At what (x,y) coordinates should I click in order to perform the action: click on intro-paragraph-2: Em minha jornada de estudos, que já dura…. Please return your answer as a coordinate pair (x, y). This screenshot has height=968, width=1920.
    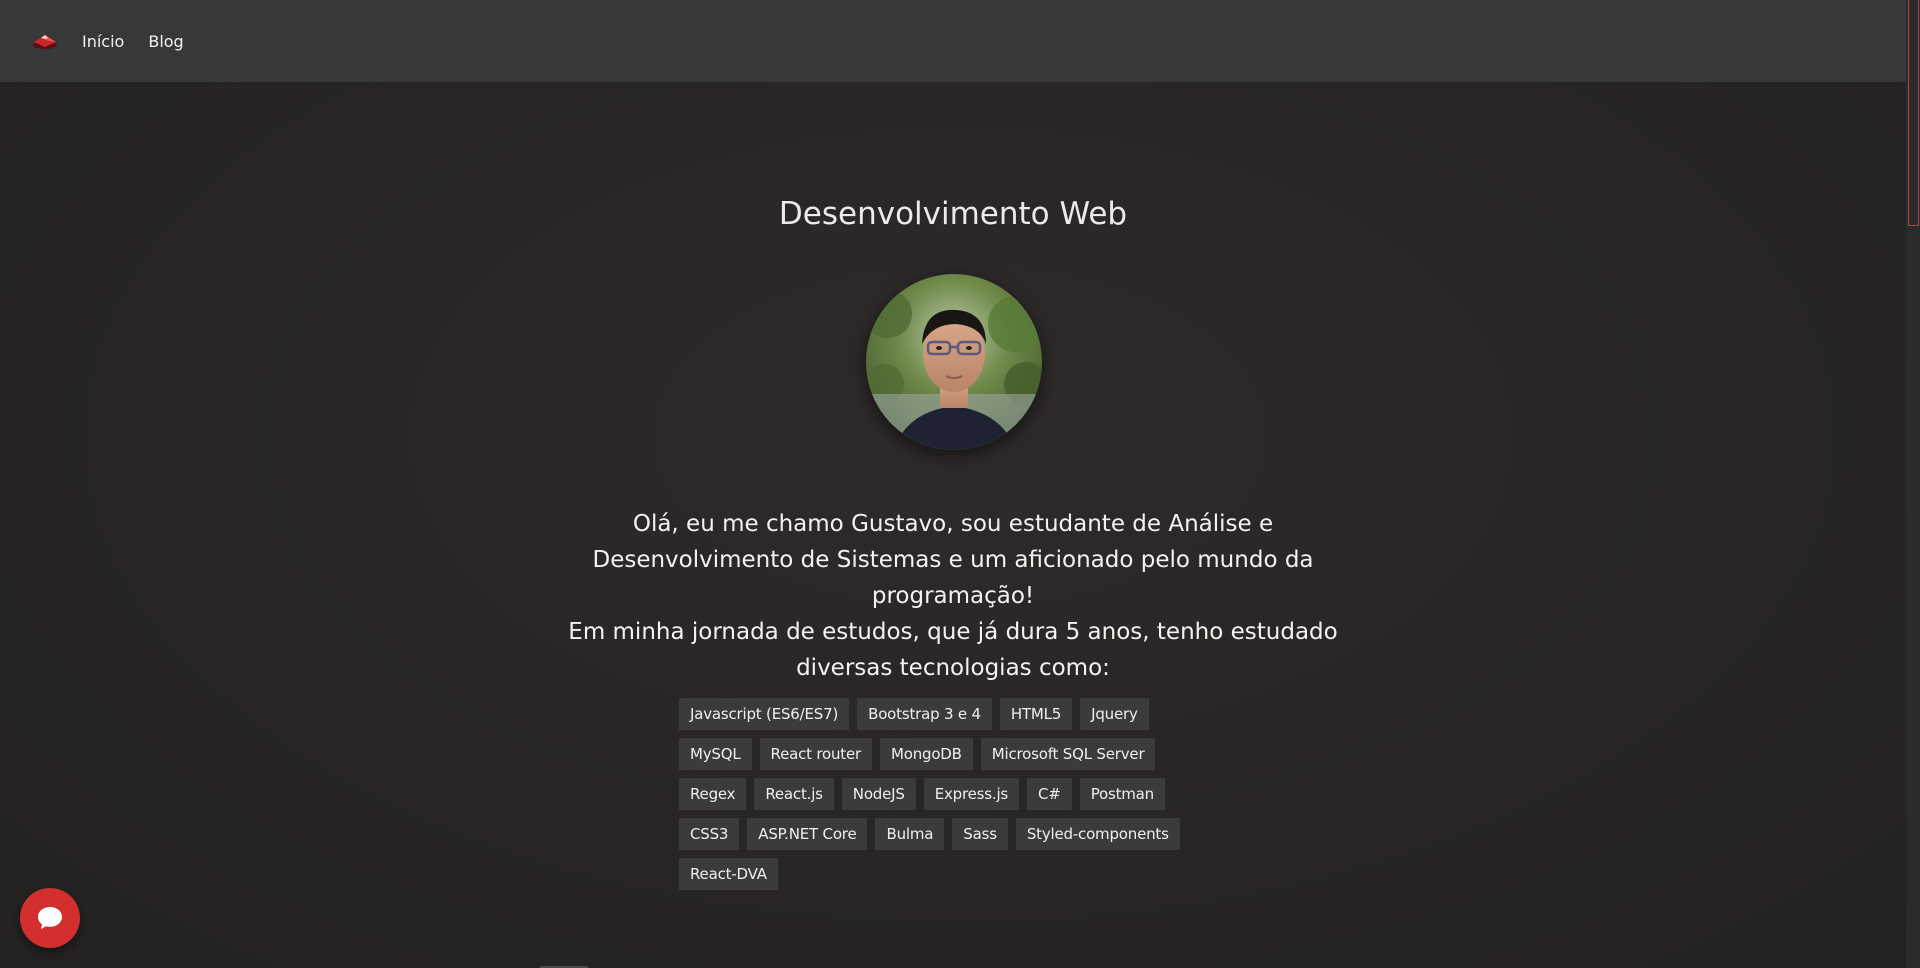
    Looking at the image, I should click on (953, 650).